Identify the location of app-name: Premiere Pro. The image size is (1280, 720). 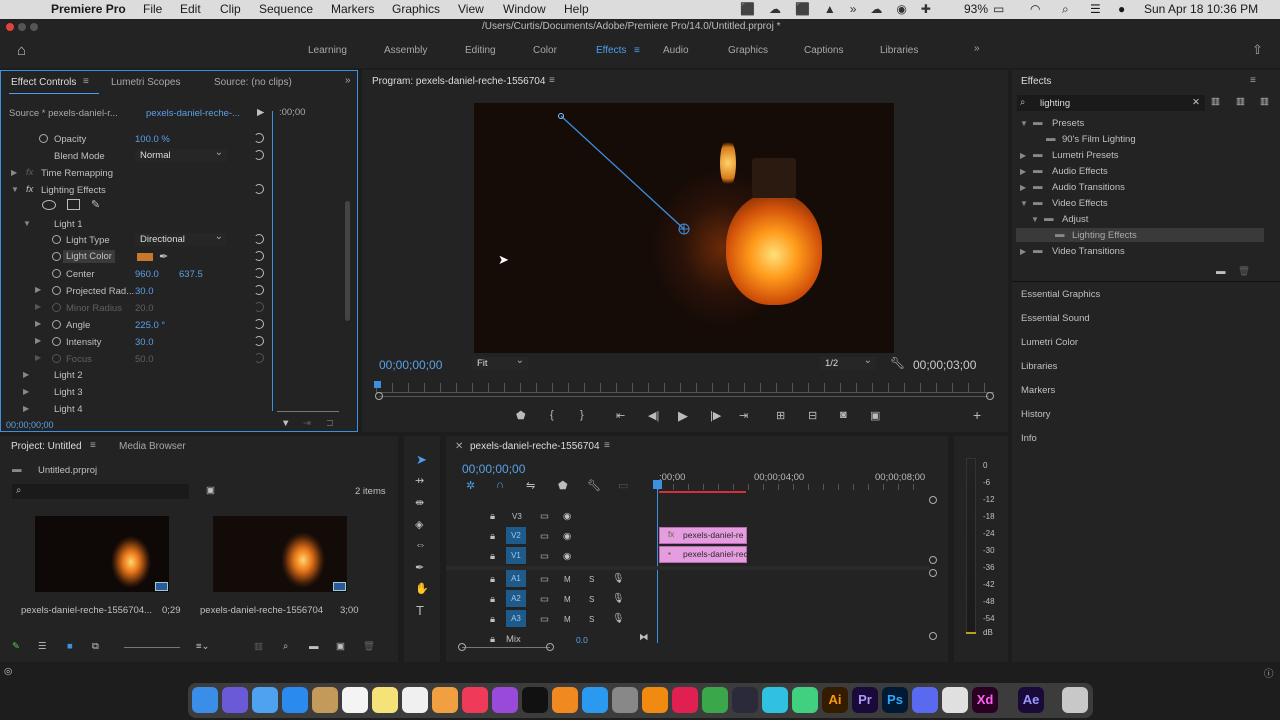
(88, 9).